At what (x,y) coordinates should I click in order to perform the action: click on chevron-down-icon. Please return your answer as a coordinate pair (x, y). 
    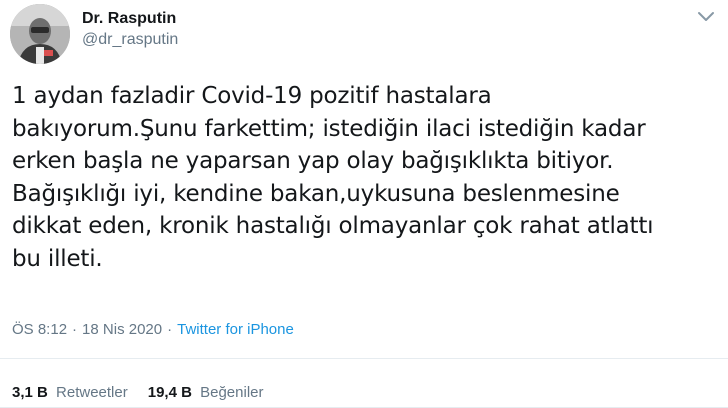
    Looking at the image, I should click on (706, 16).